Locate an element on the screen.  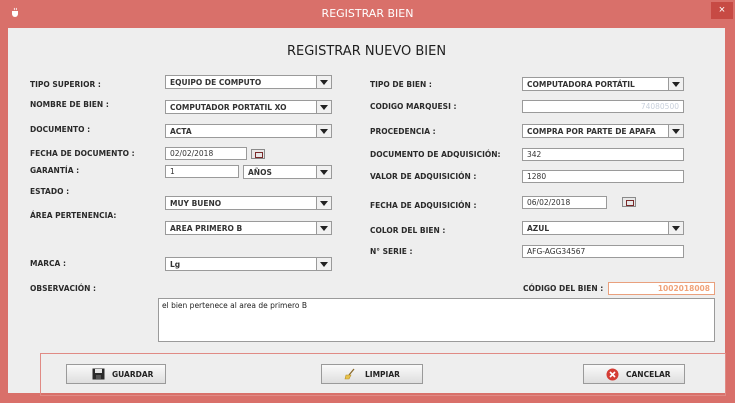
limpiar-button: LIMPIAR is located at coordinates (372, 374).